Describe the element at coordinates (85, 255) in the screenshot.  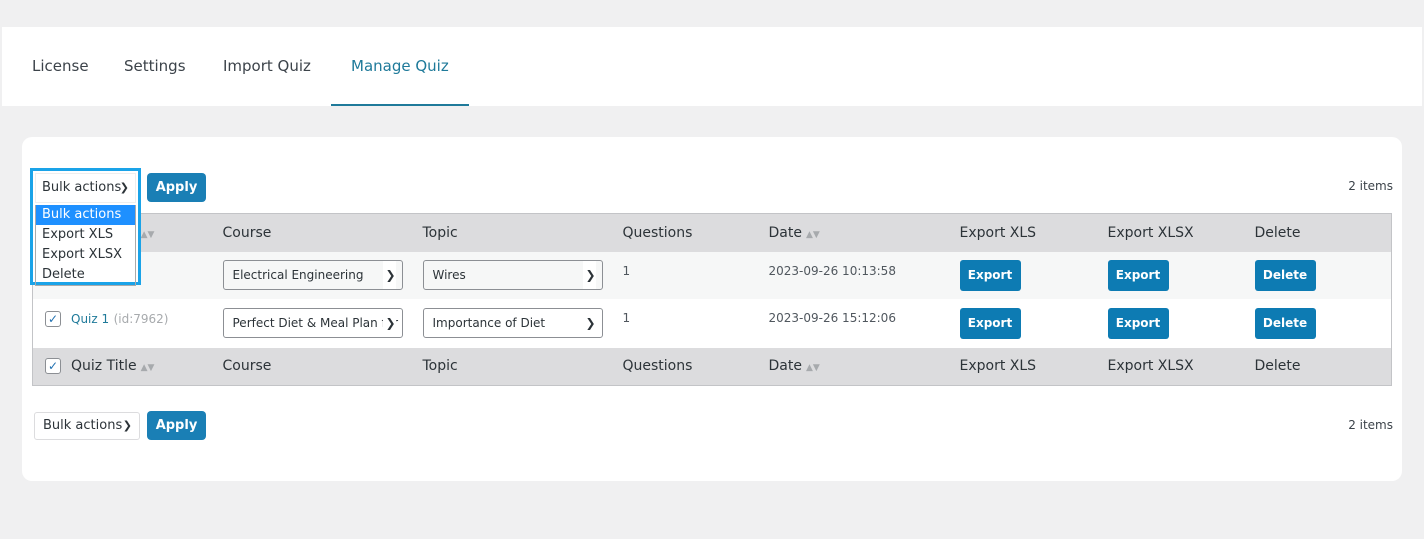
I see `option-export-xlsx: Export XLSX` at that location.